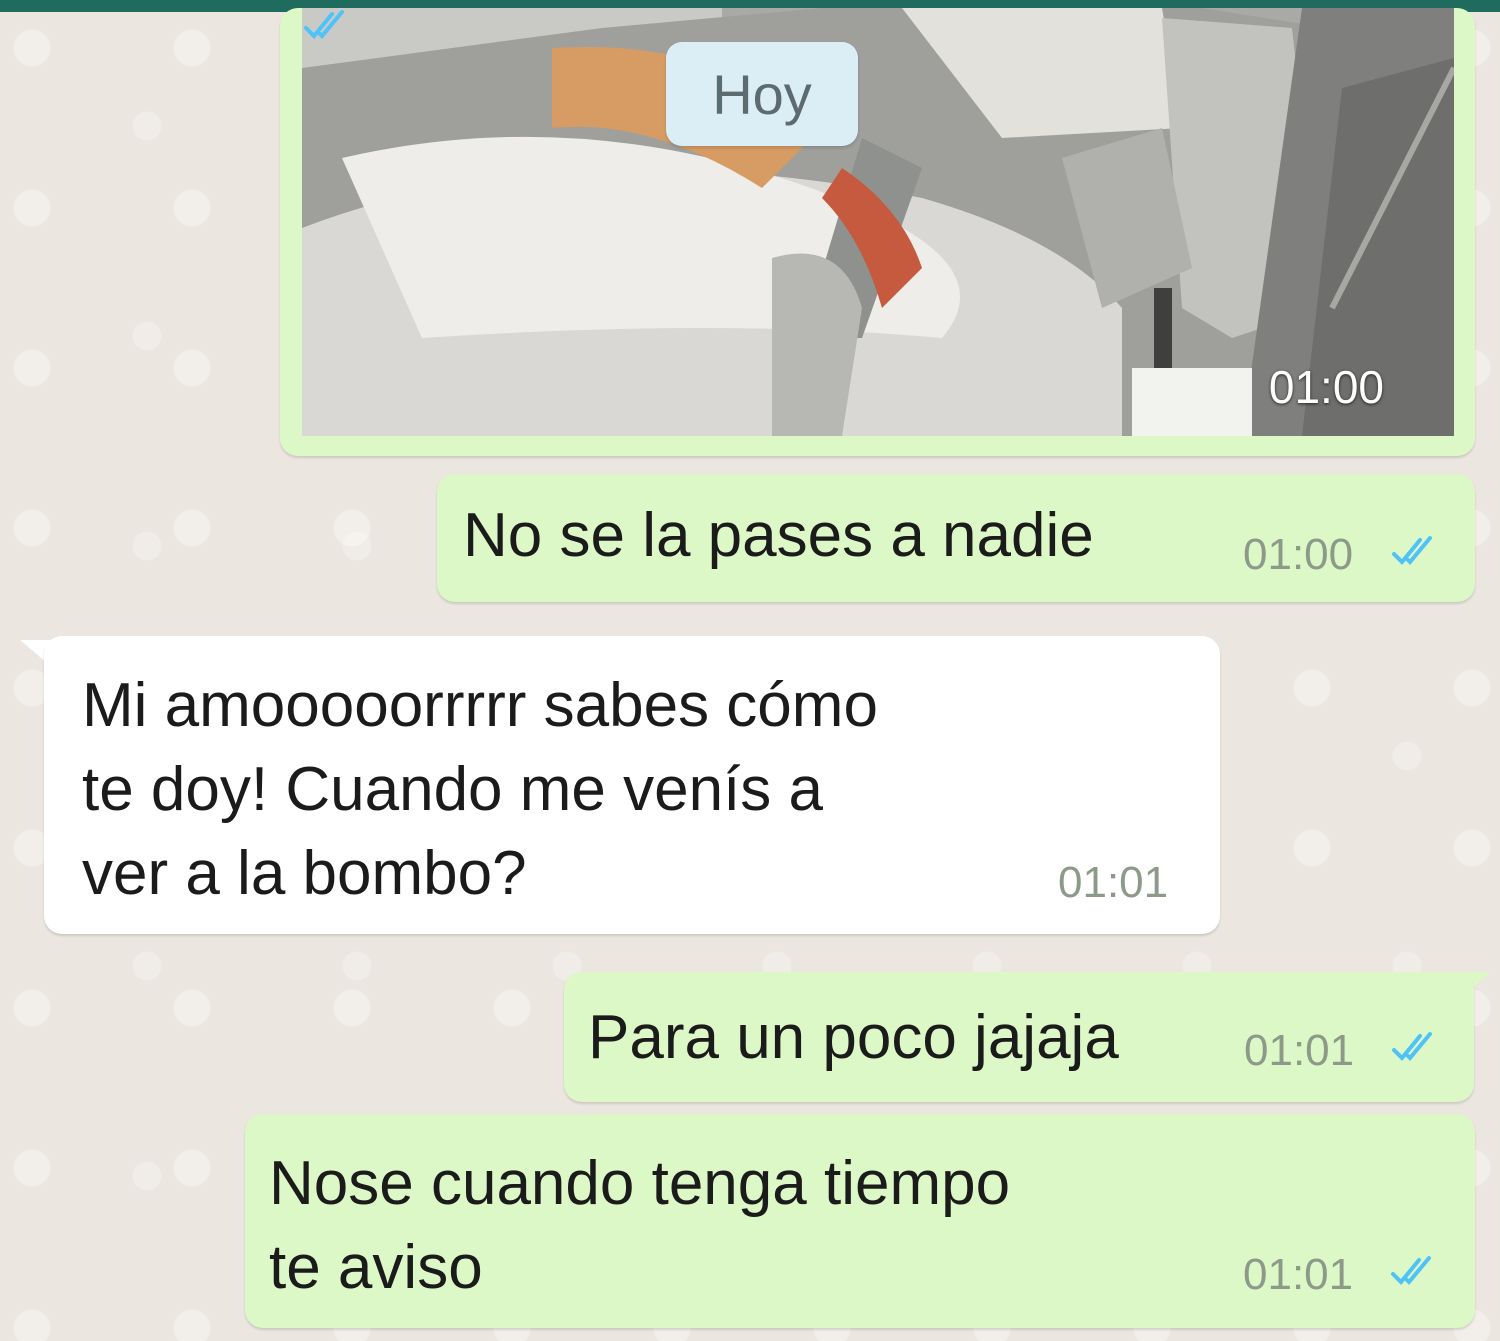  Describe the element at coordinates (762, 94) in the screenshot. I see `date-separator: Hoy` at that location.